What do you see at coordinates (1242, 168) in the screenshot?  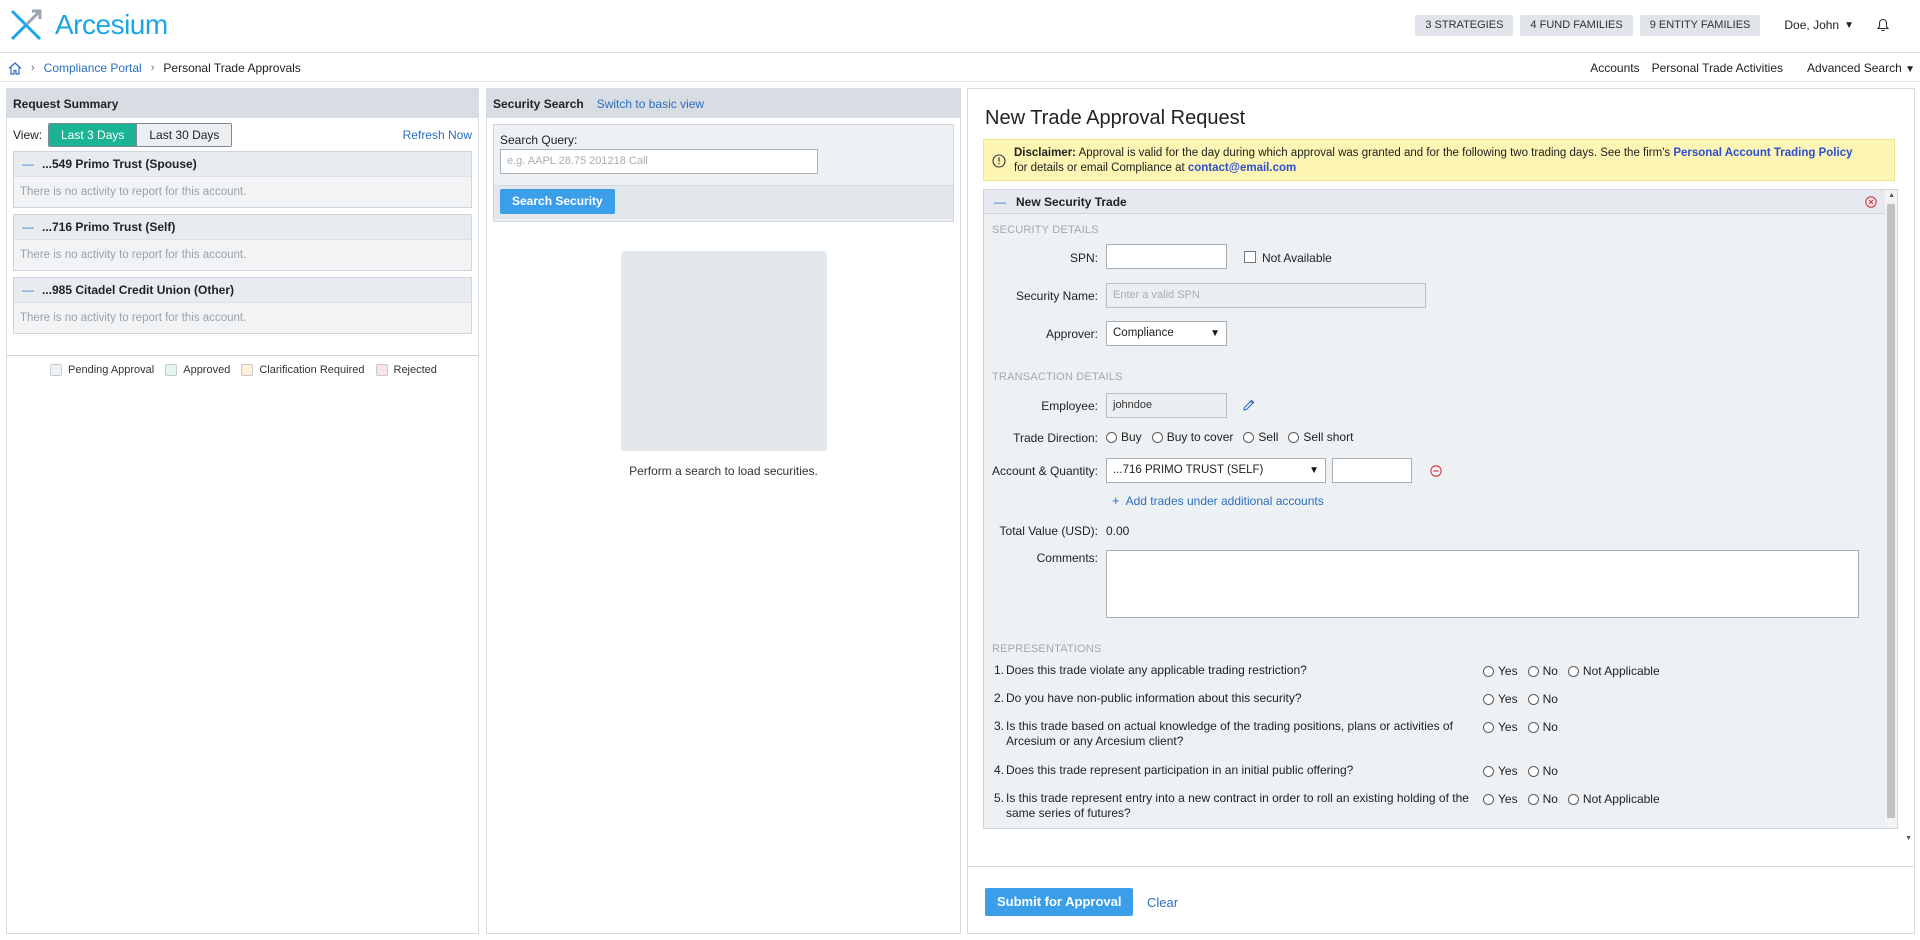 I see `compliance-email-link: contact@email.com` at bounding box center [1242, 168].